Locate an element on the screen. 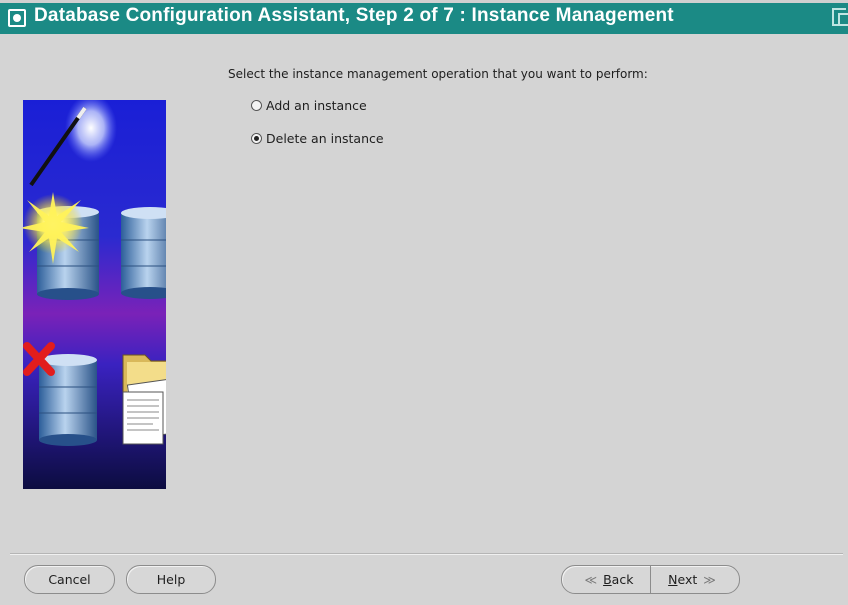  back-label: Back is located at coordinates (618, 579).